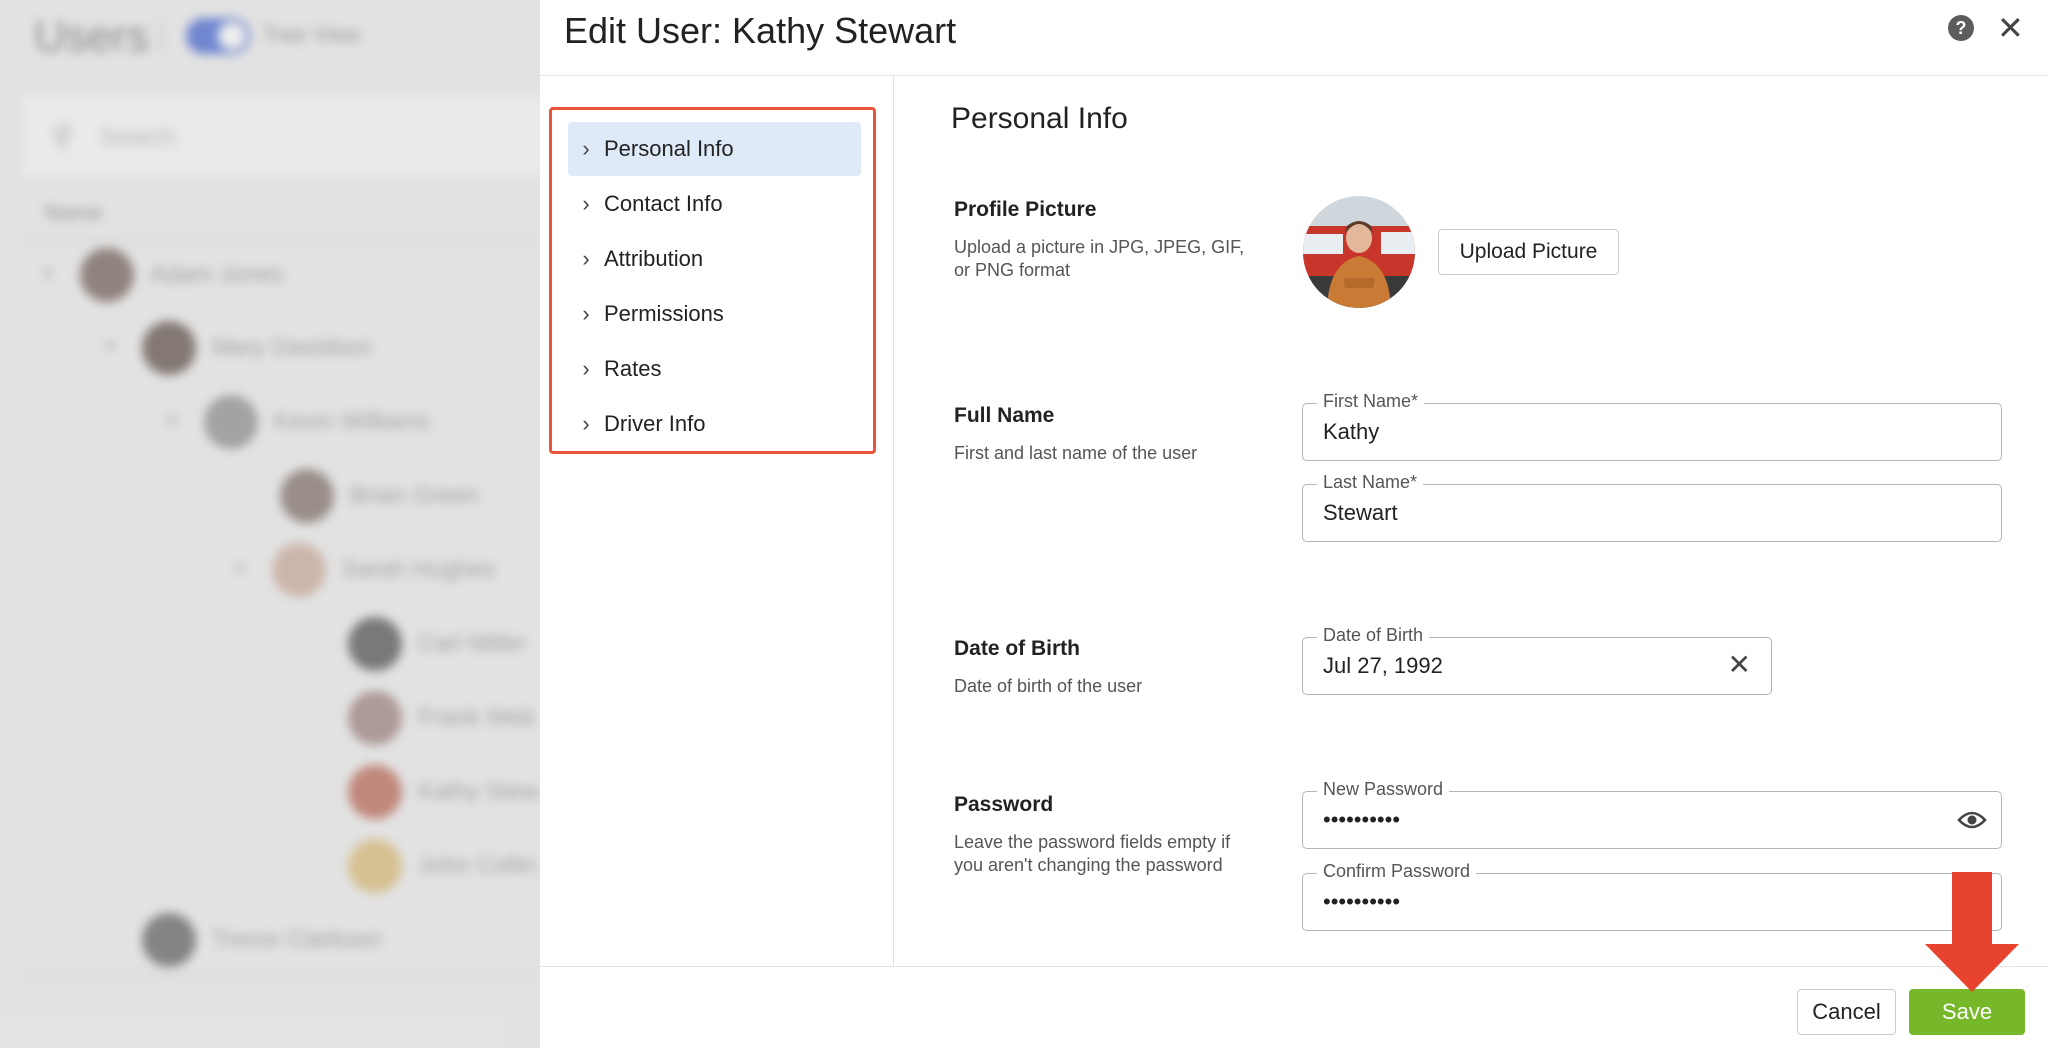 The height and width of the screenshot is (1048, 2048). I want to click on first-name-input: Kathy, so click(1351, 432).